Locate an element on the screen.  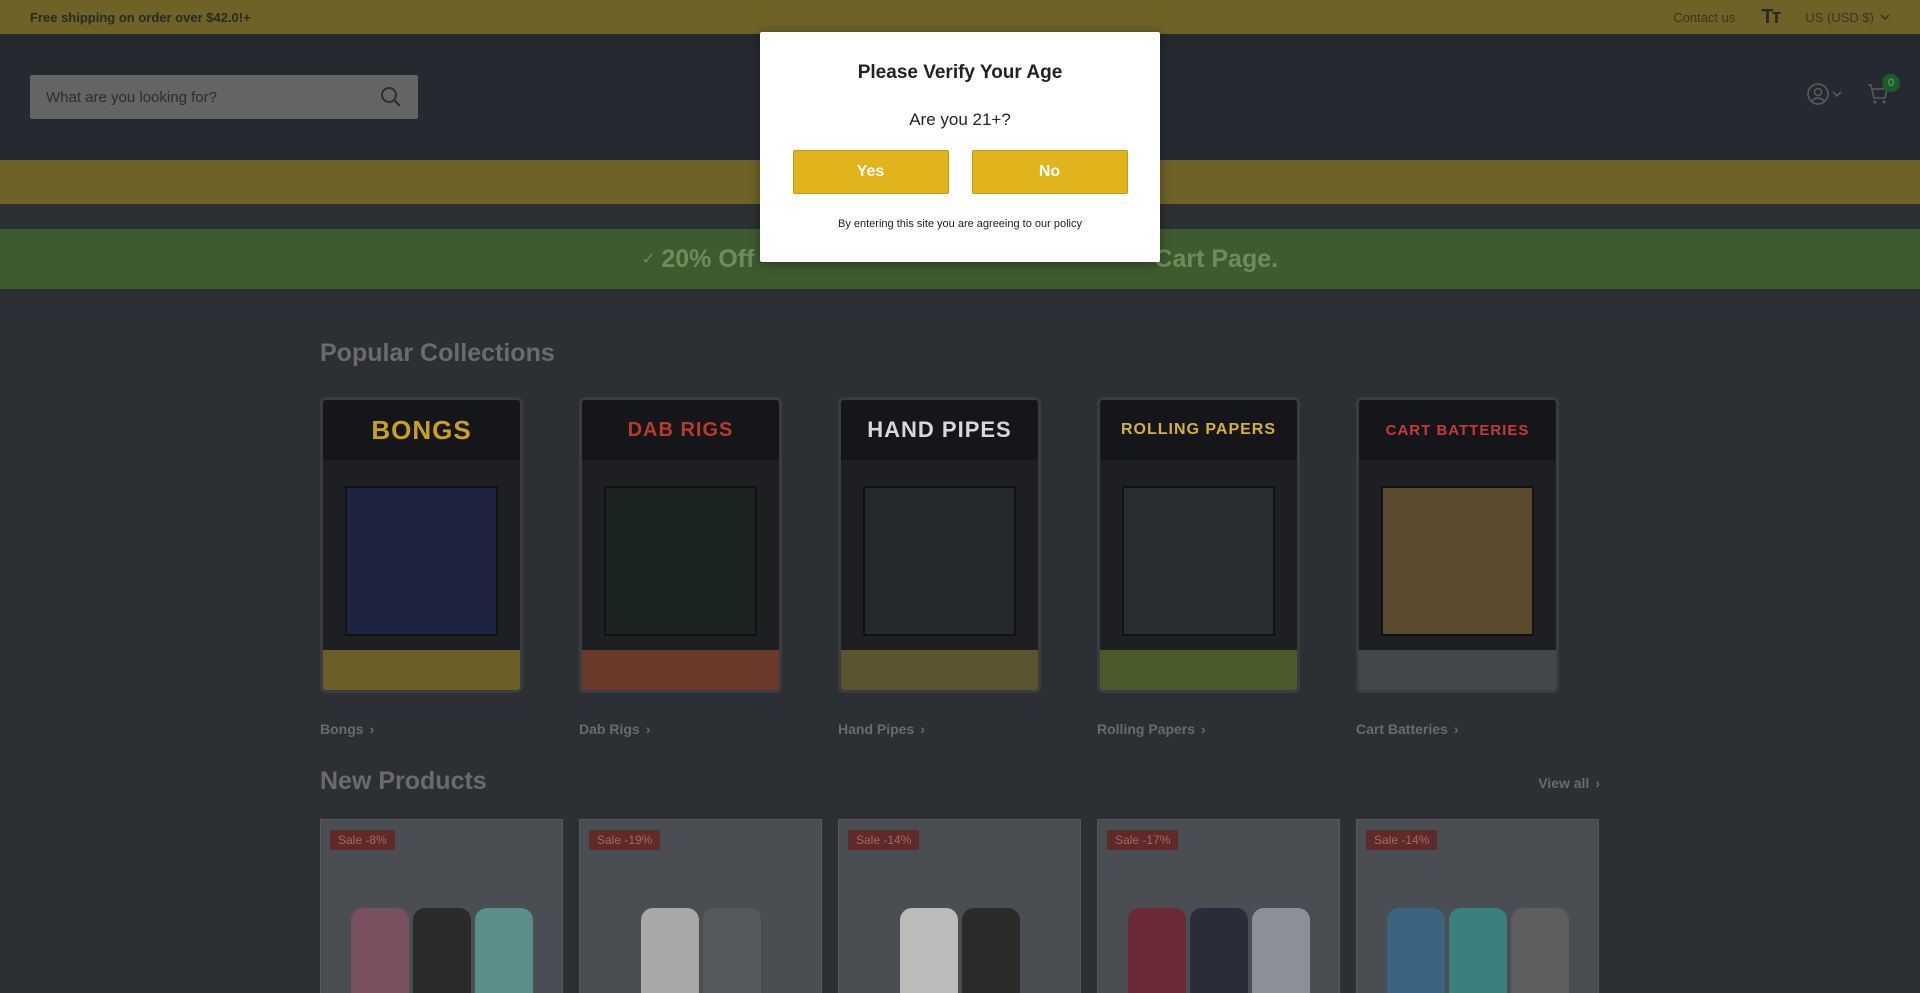
product-card: Sale -17% is located at coordinates (1218, 906).